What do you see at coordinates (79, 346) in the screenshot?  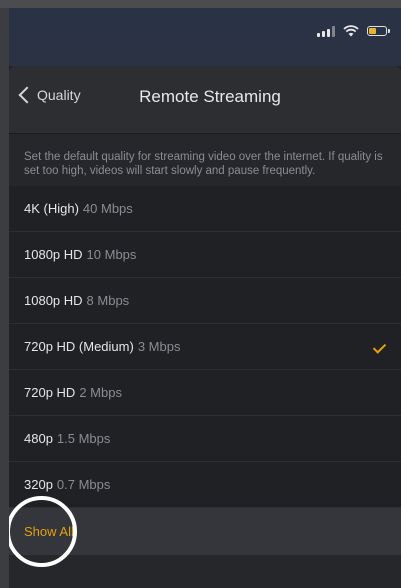 I see `option-name: 720p HD (Medium)` at bounding box center [79, 346].